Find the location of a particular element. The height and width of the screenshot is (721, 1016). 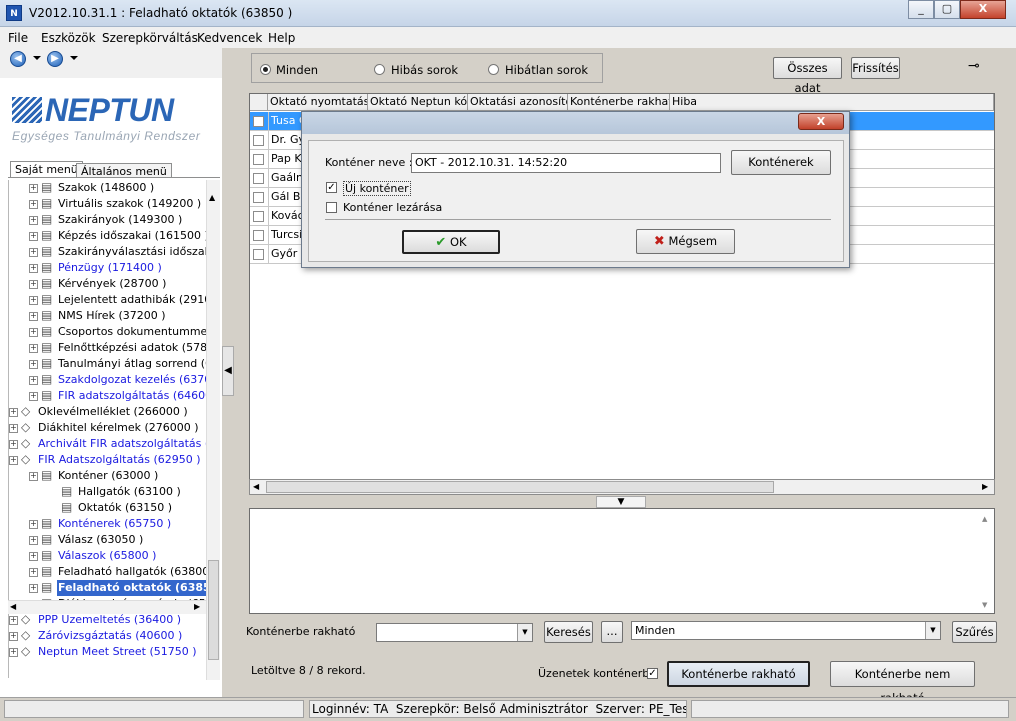

close-container-checkbox is located at coordinates (331, 207).